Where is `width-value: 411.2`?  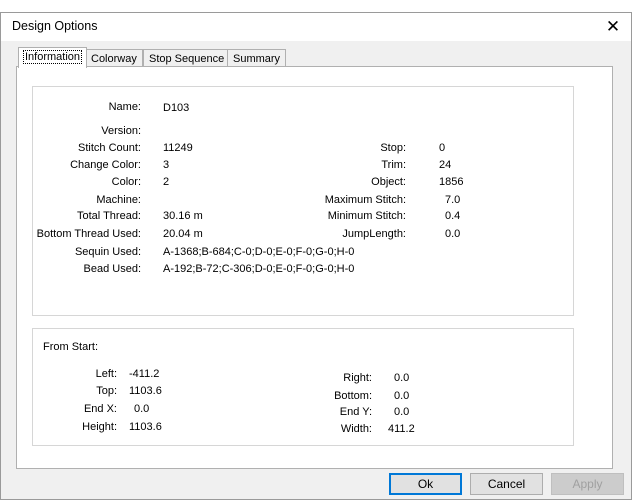 width-value: 411.2 is located at coordinates (401, 429).